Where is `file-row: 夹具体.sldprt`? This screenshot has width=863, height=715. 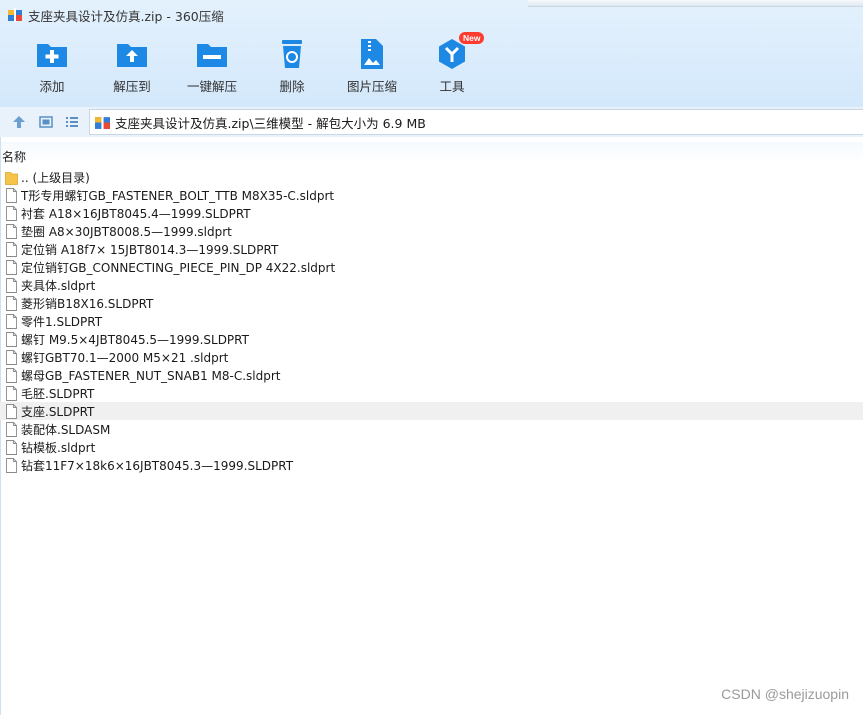 file-row: 夹具体.sldprt is located at coordinates (431, 285).